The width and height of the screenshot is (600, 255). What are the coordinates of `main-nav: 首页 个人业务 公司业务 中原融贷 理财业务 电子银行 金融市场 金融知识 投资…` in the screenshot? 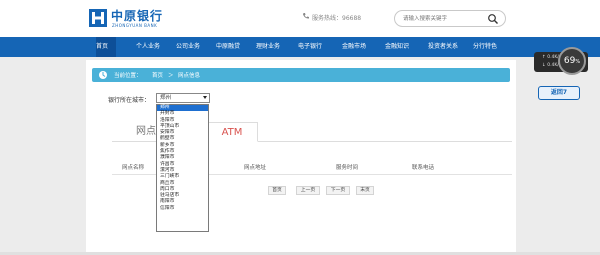 It's located at (300, 47).